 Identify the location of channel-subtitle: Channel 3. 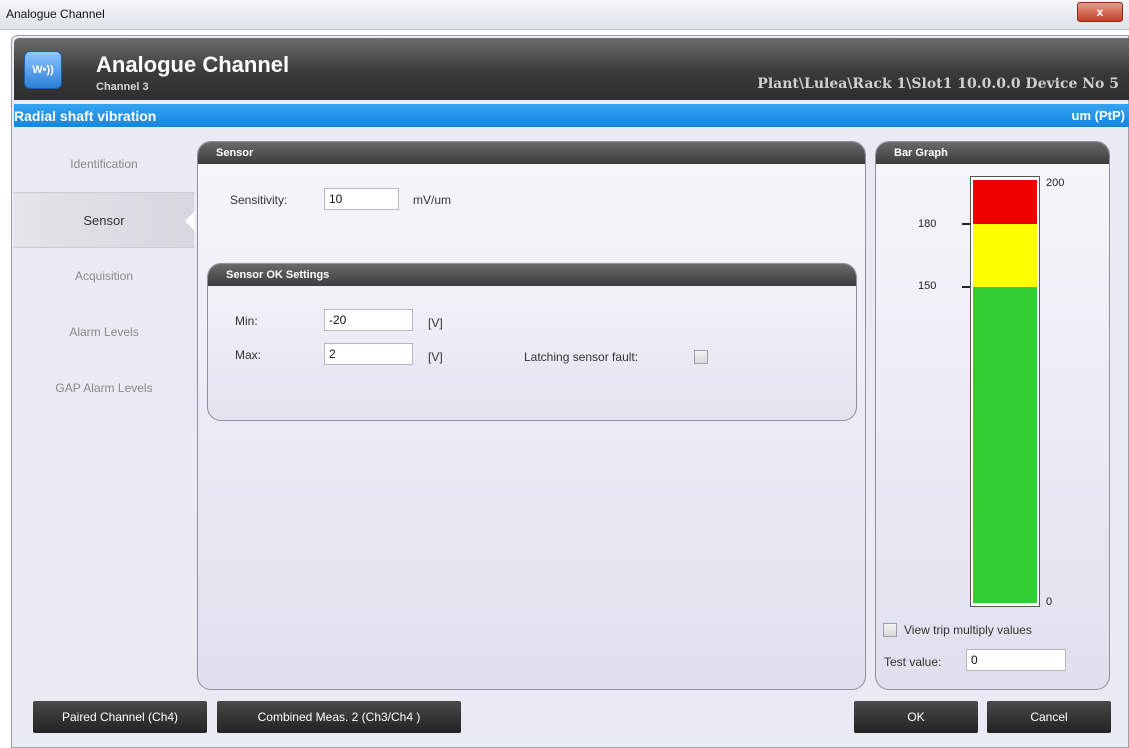
(122, 87).